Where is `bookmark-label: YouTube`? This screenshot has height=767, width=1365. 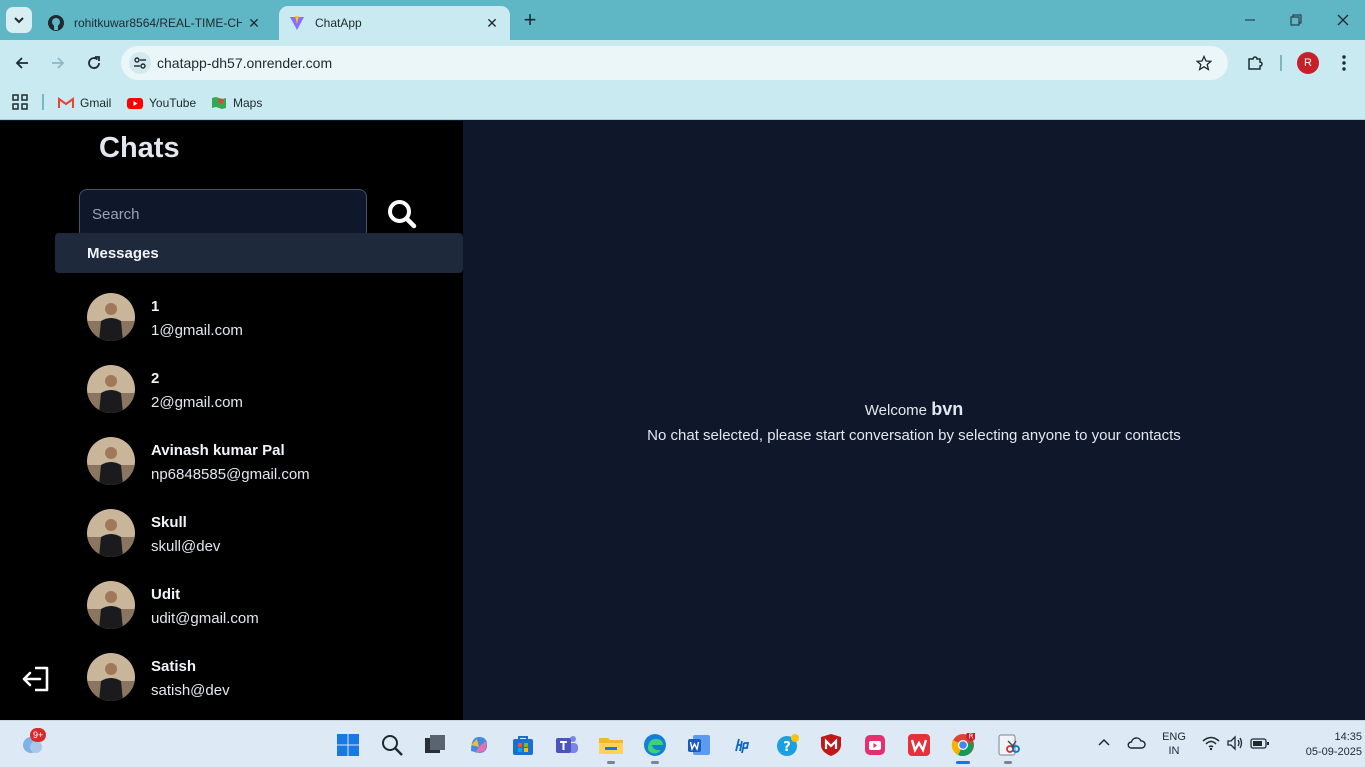 bookmark-label: YouTube is located at coordinates (173, 103).